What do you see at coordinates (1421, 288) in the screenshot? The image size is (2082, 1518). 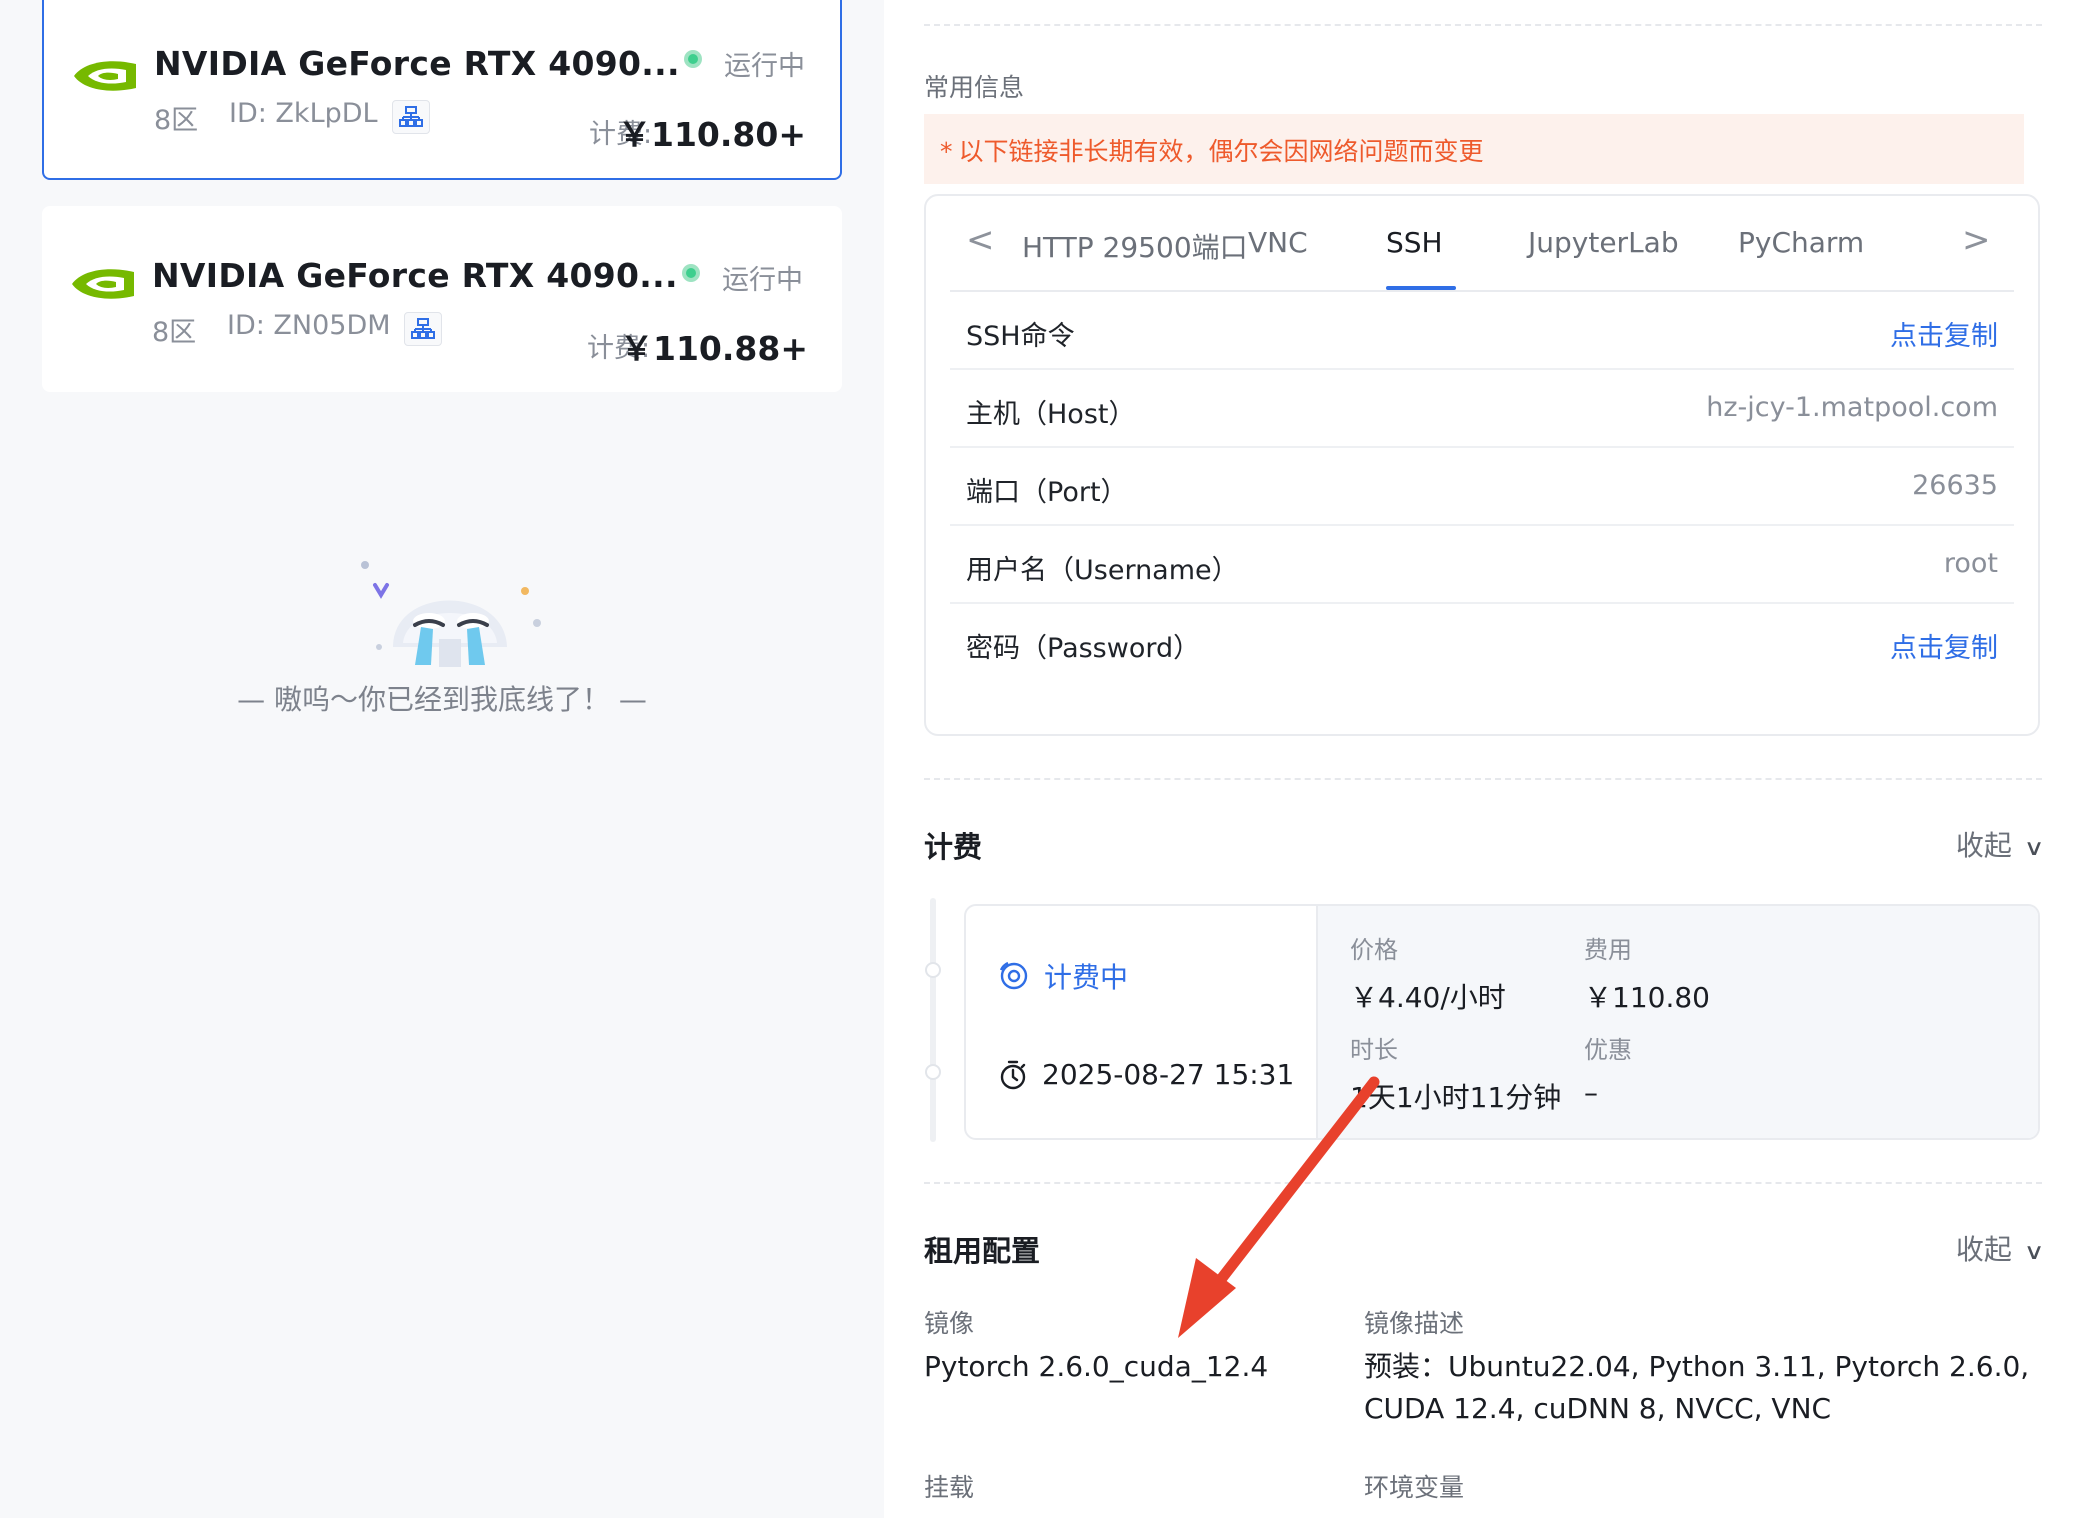 I see `active-tab-indicator` at bounding box center [1421, 288].